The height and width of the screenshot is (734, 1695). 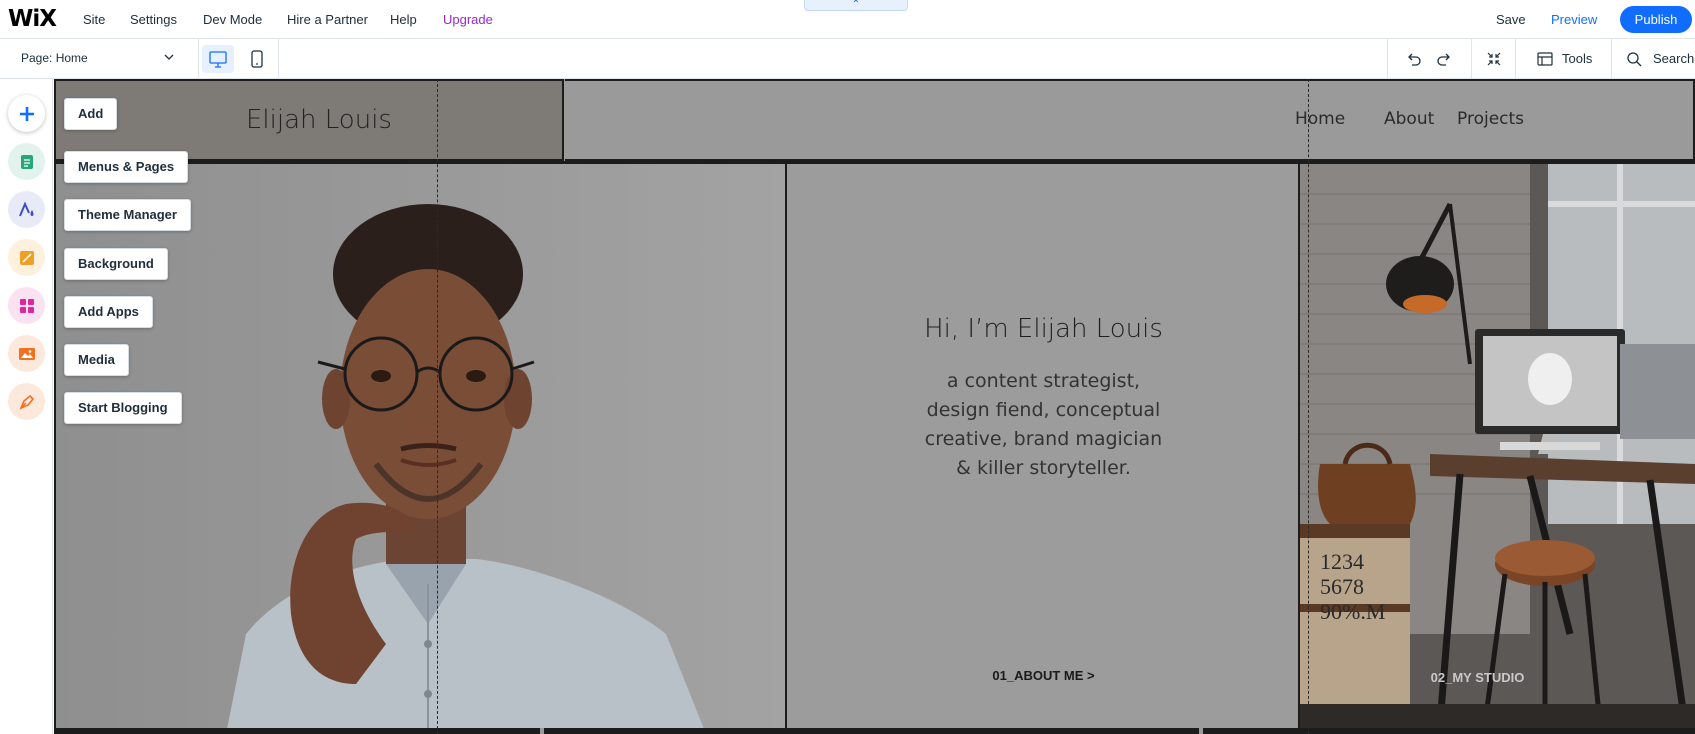 I want to click on hero-line: design fiend, conceptual, so click(x=1043, y=410).